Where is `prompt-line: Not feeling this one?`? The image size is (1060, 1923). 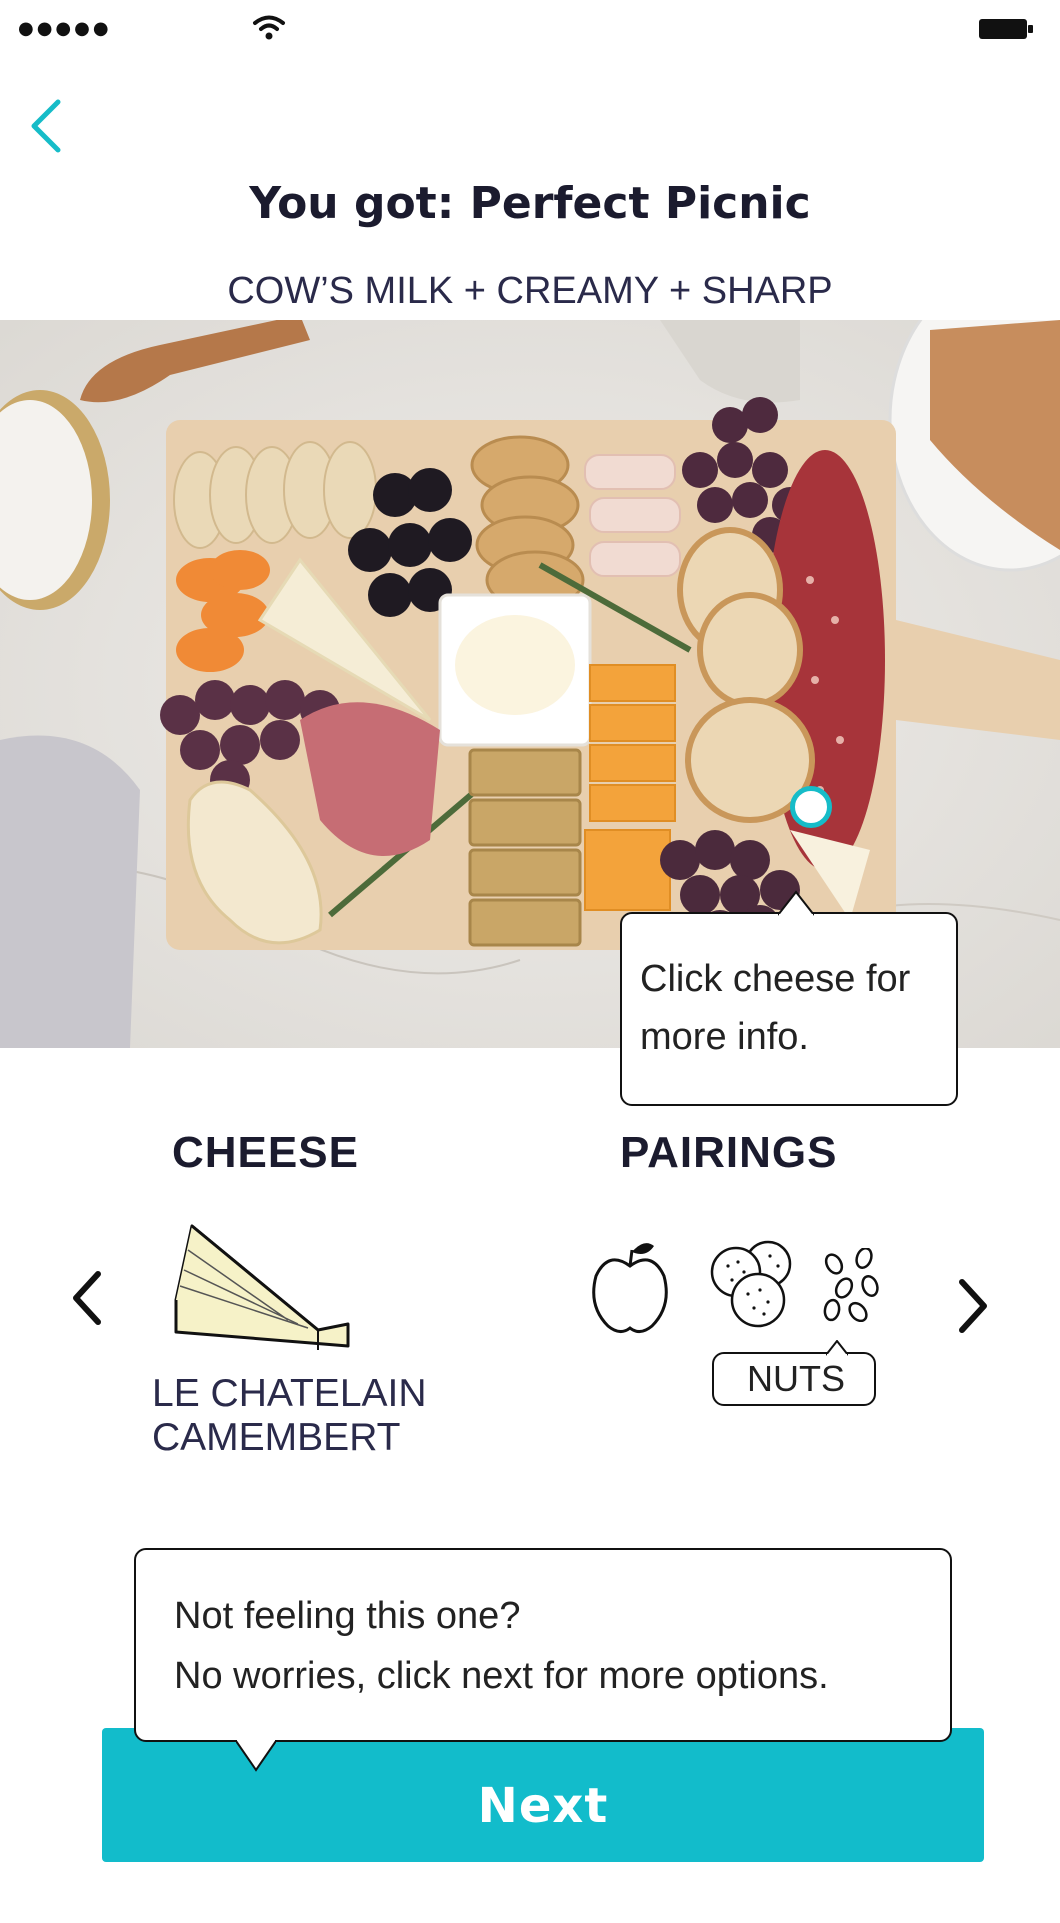
prompt-line: Not feeling this one? is located at coordinates (347, 1616).